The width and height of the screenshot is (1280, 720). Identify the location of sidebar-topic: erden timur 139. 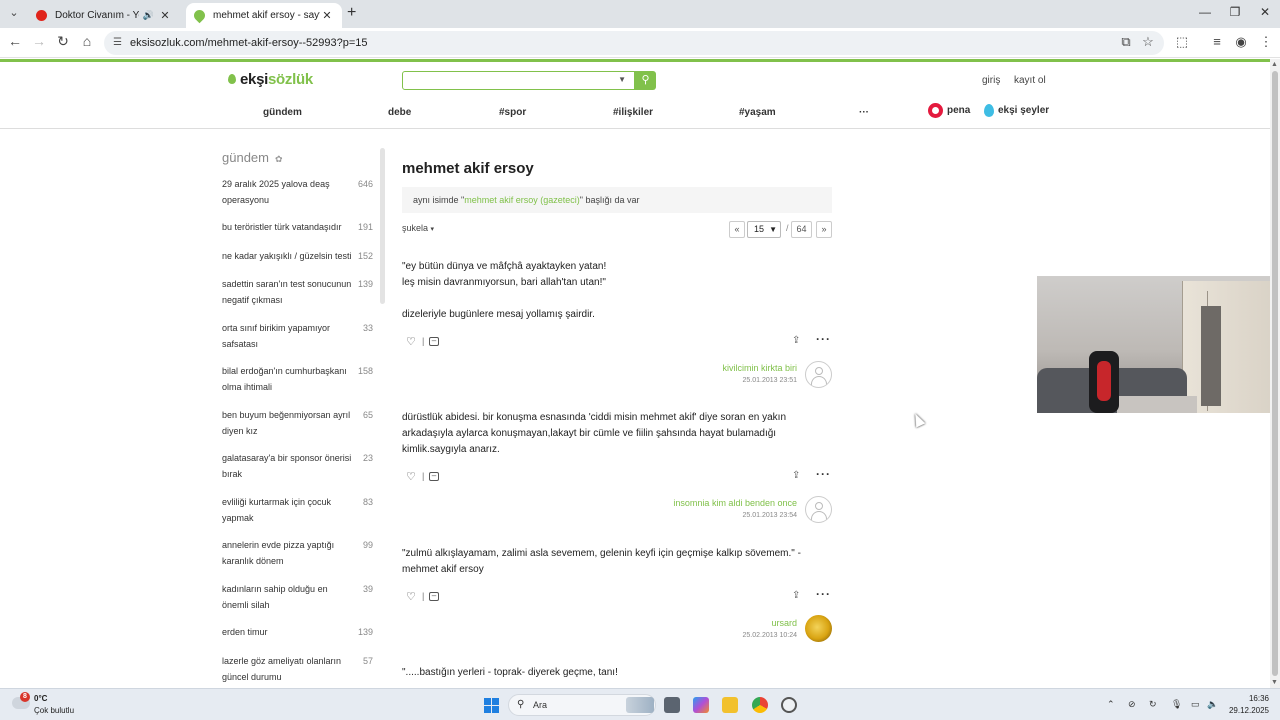
(302, 633).